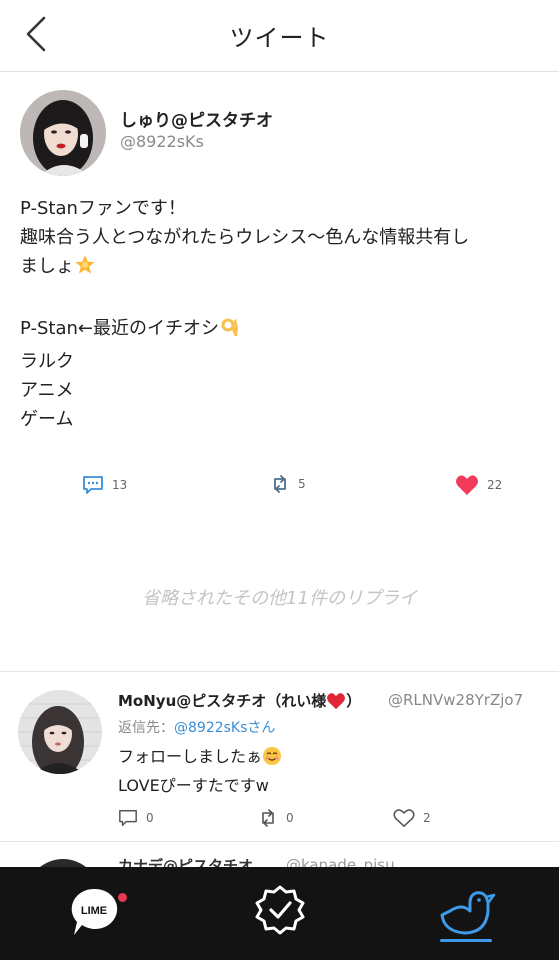 The width and height of the screenshot is (559, 960). Describe the element at coordinates (340, 861) in the screenshot. I see `next-reply-author-handle: @kanade_pisu` at that location.